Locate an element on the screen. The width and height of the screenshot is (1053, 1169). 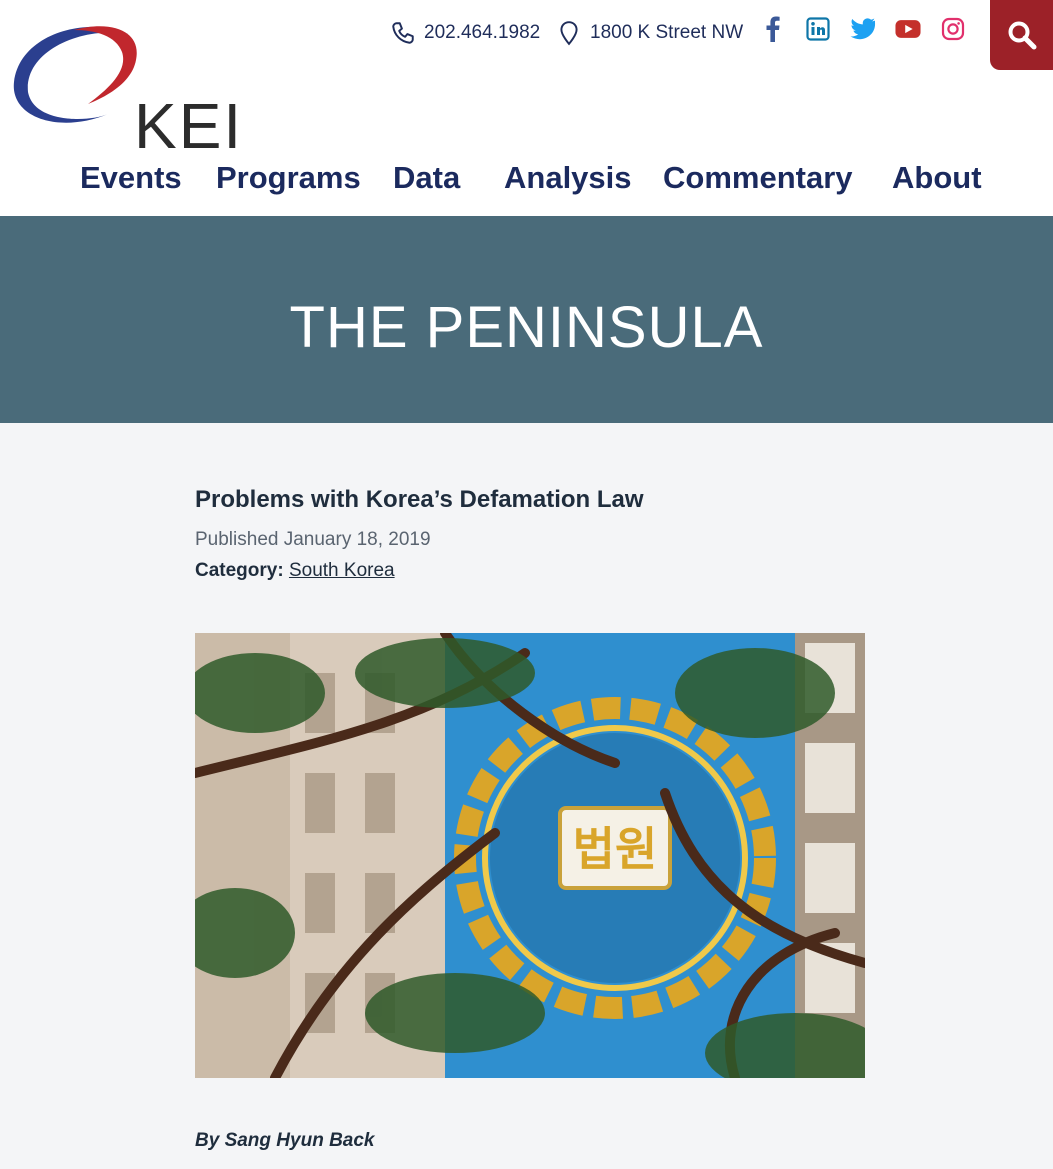
kei-logo: KEI is located at coordinates (125, 90).